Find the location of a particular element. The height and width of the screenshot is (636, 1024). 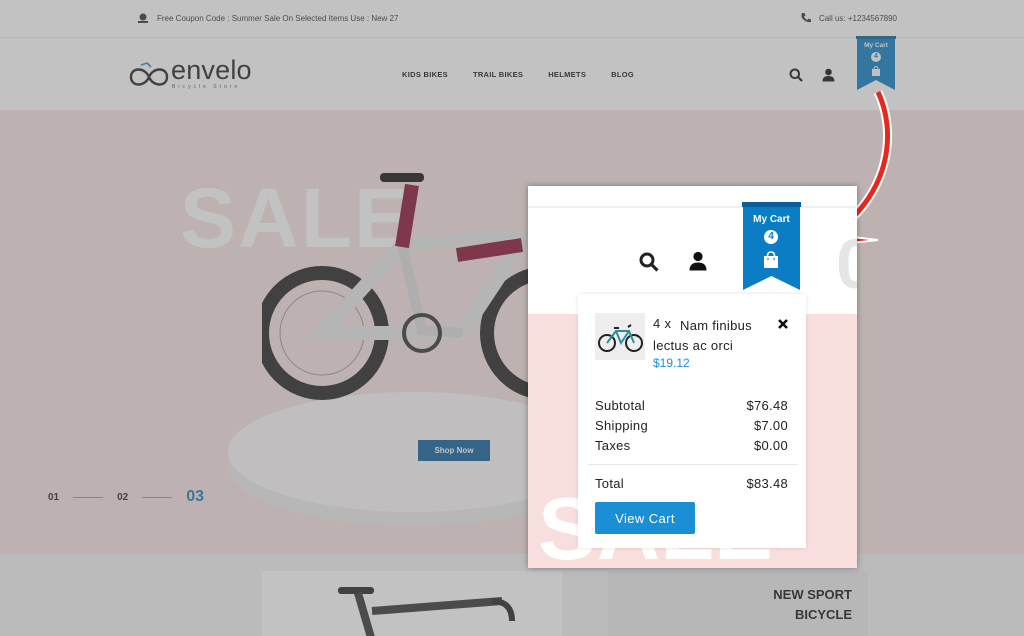

zoom-ghost-number: 0 is located at coordinates (846, 264).